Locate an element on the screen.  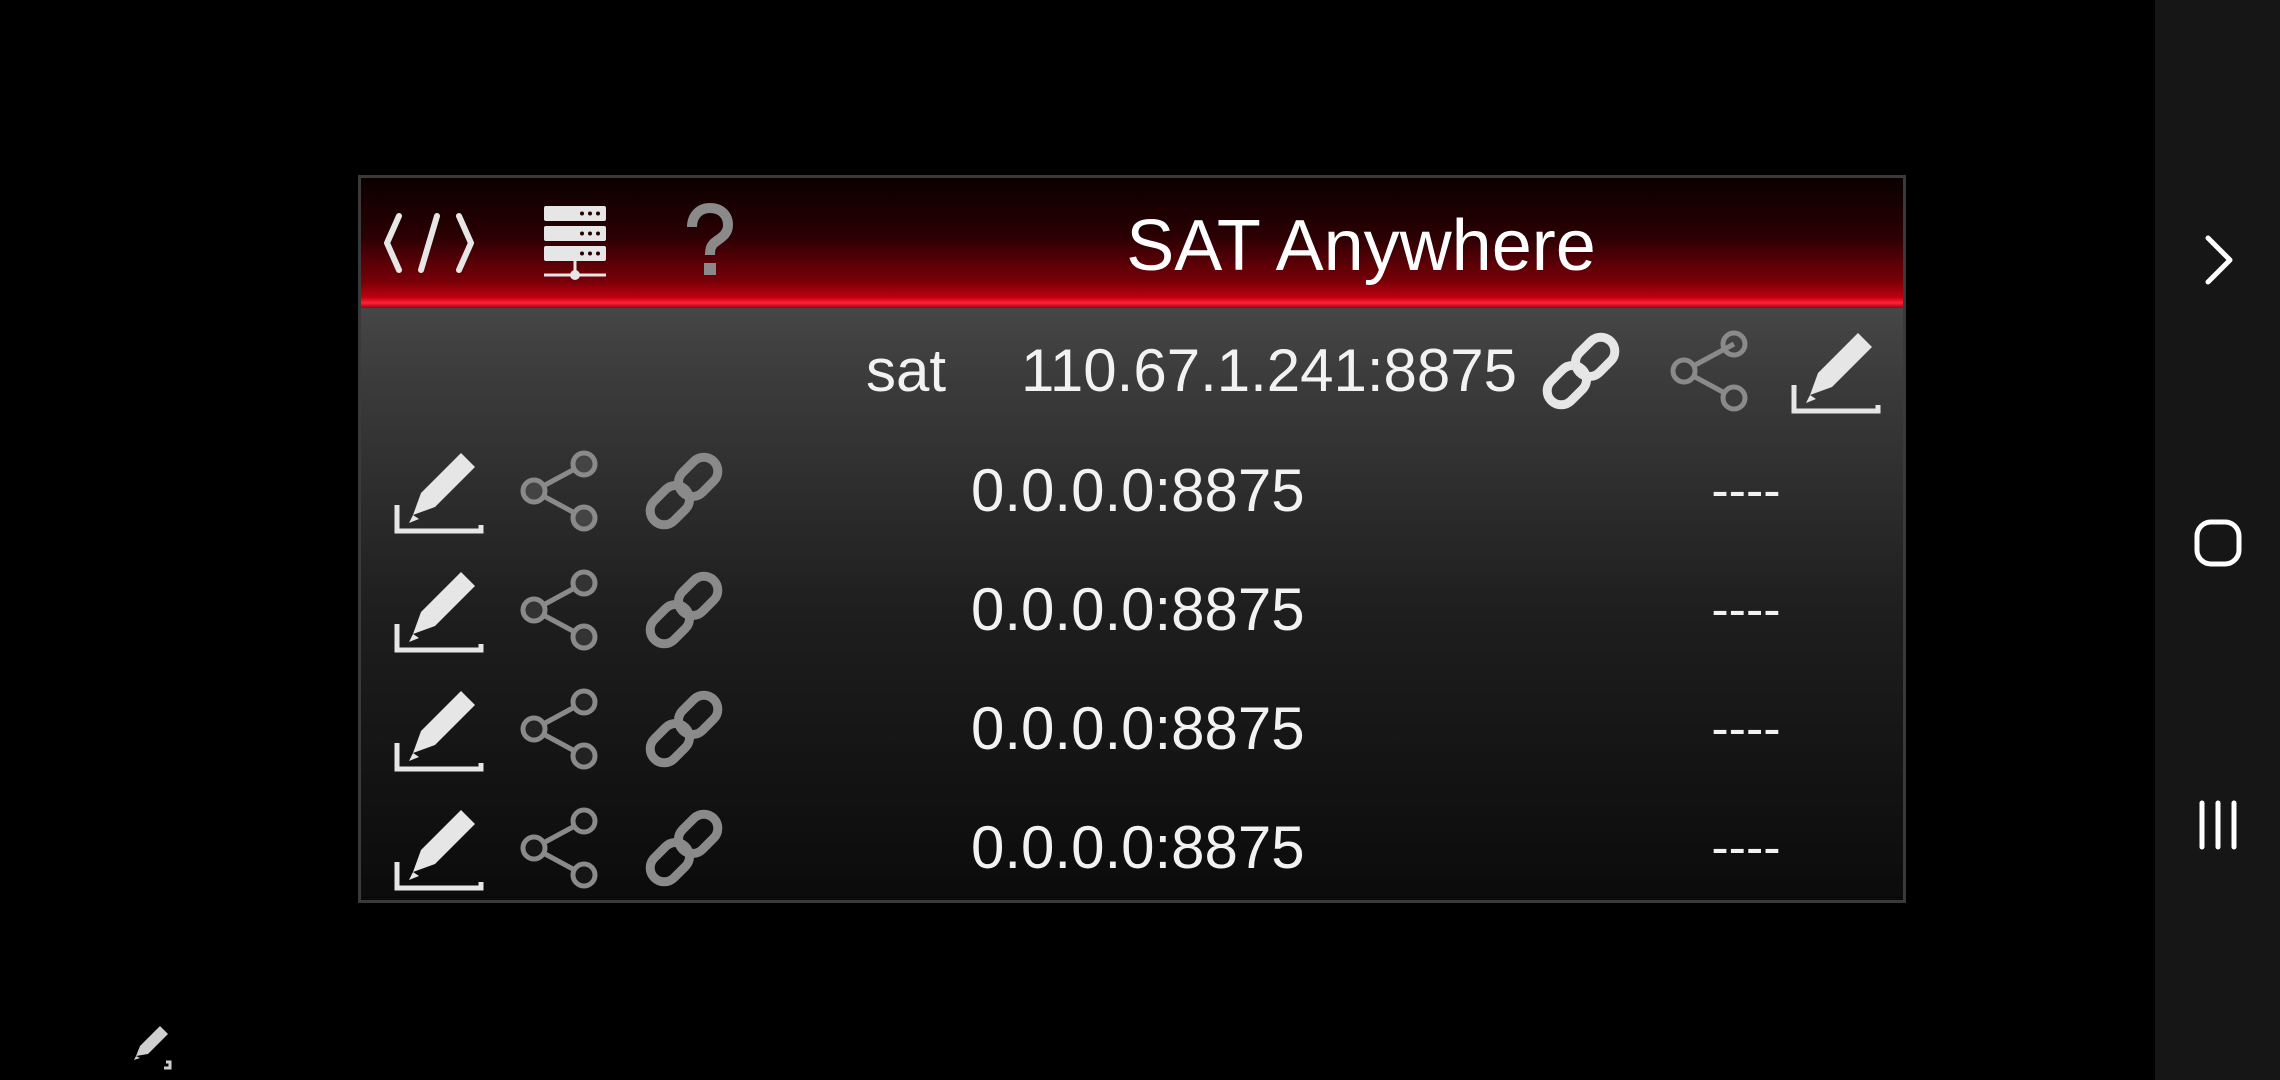
floating-edit-icon is located at coordinates (151, 1044).